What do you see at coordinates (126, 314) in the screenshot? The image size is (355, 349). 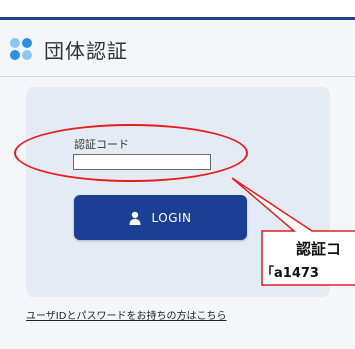 I see `userid-password-login-link: ユーザIDとパスワードをお持ちの方はこちら` at bounding box center [126, 314].